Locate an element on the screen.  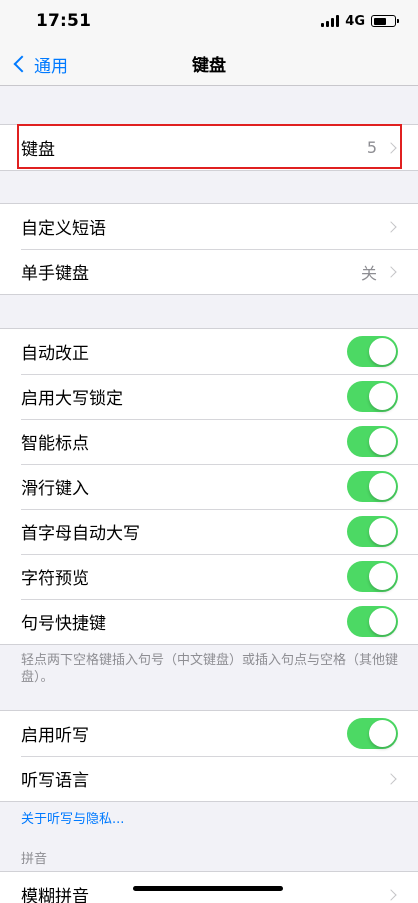
enable-dictation-toggle is located at coordinates (372, 733).